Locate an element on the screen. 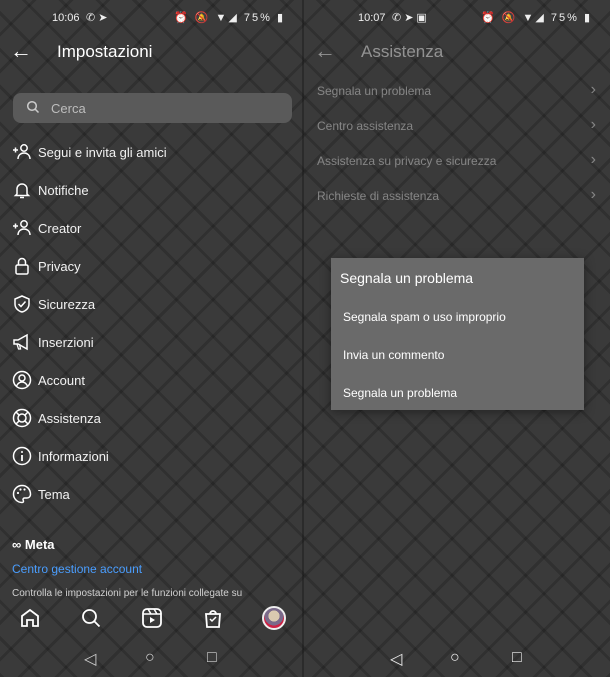  menu-item-ads: Inserzioni is located at coordinates (151, 342).